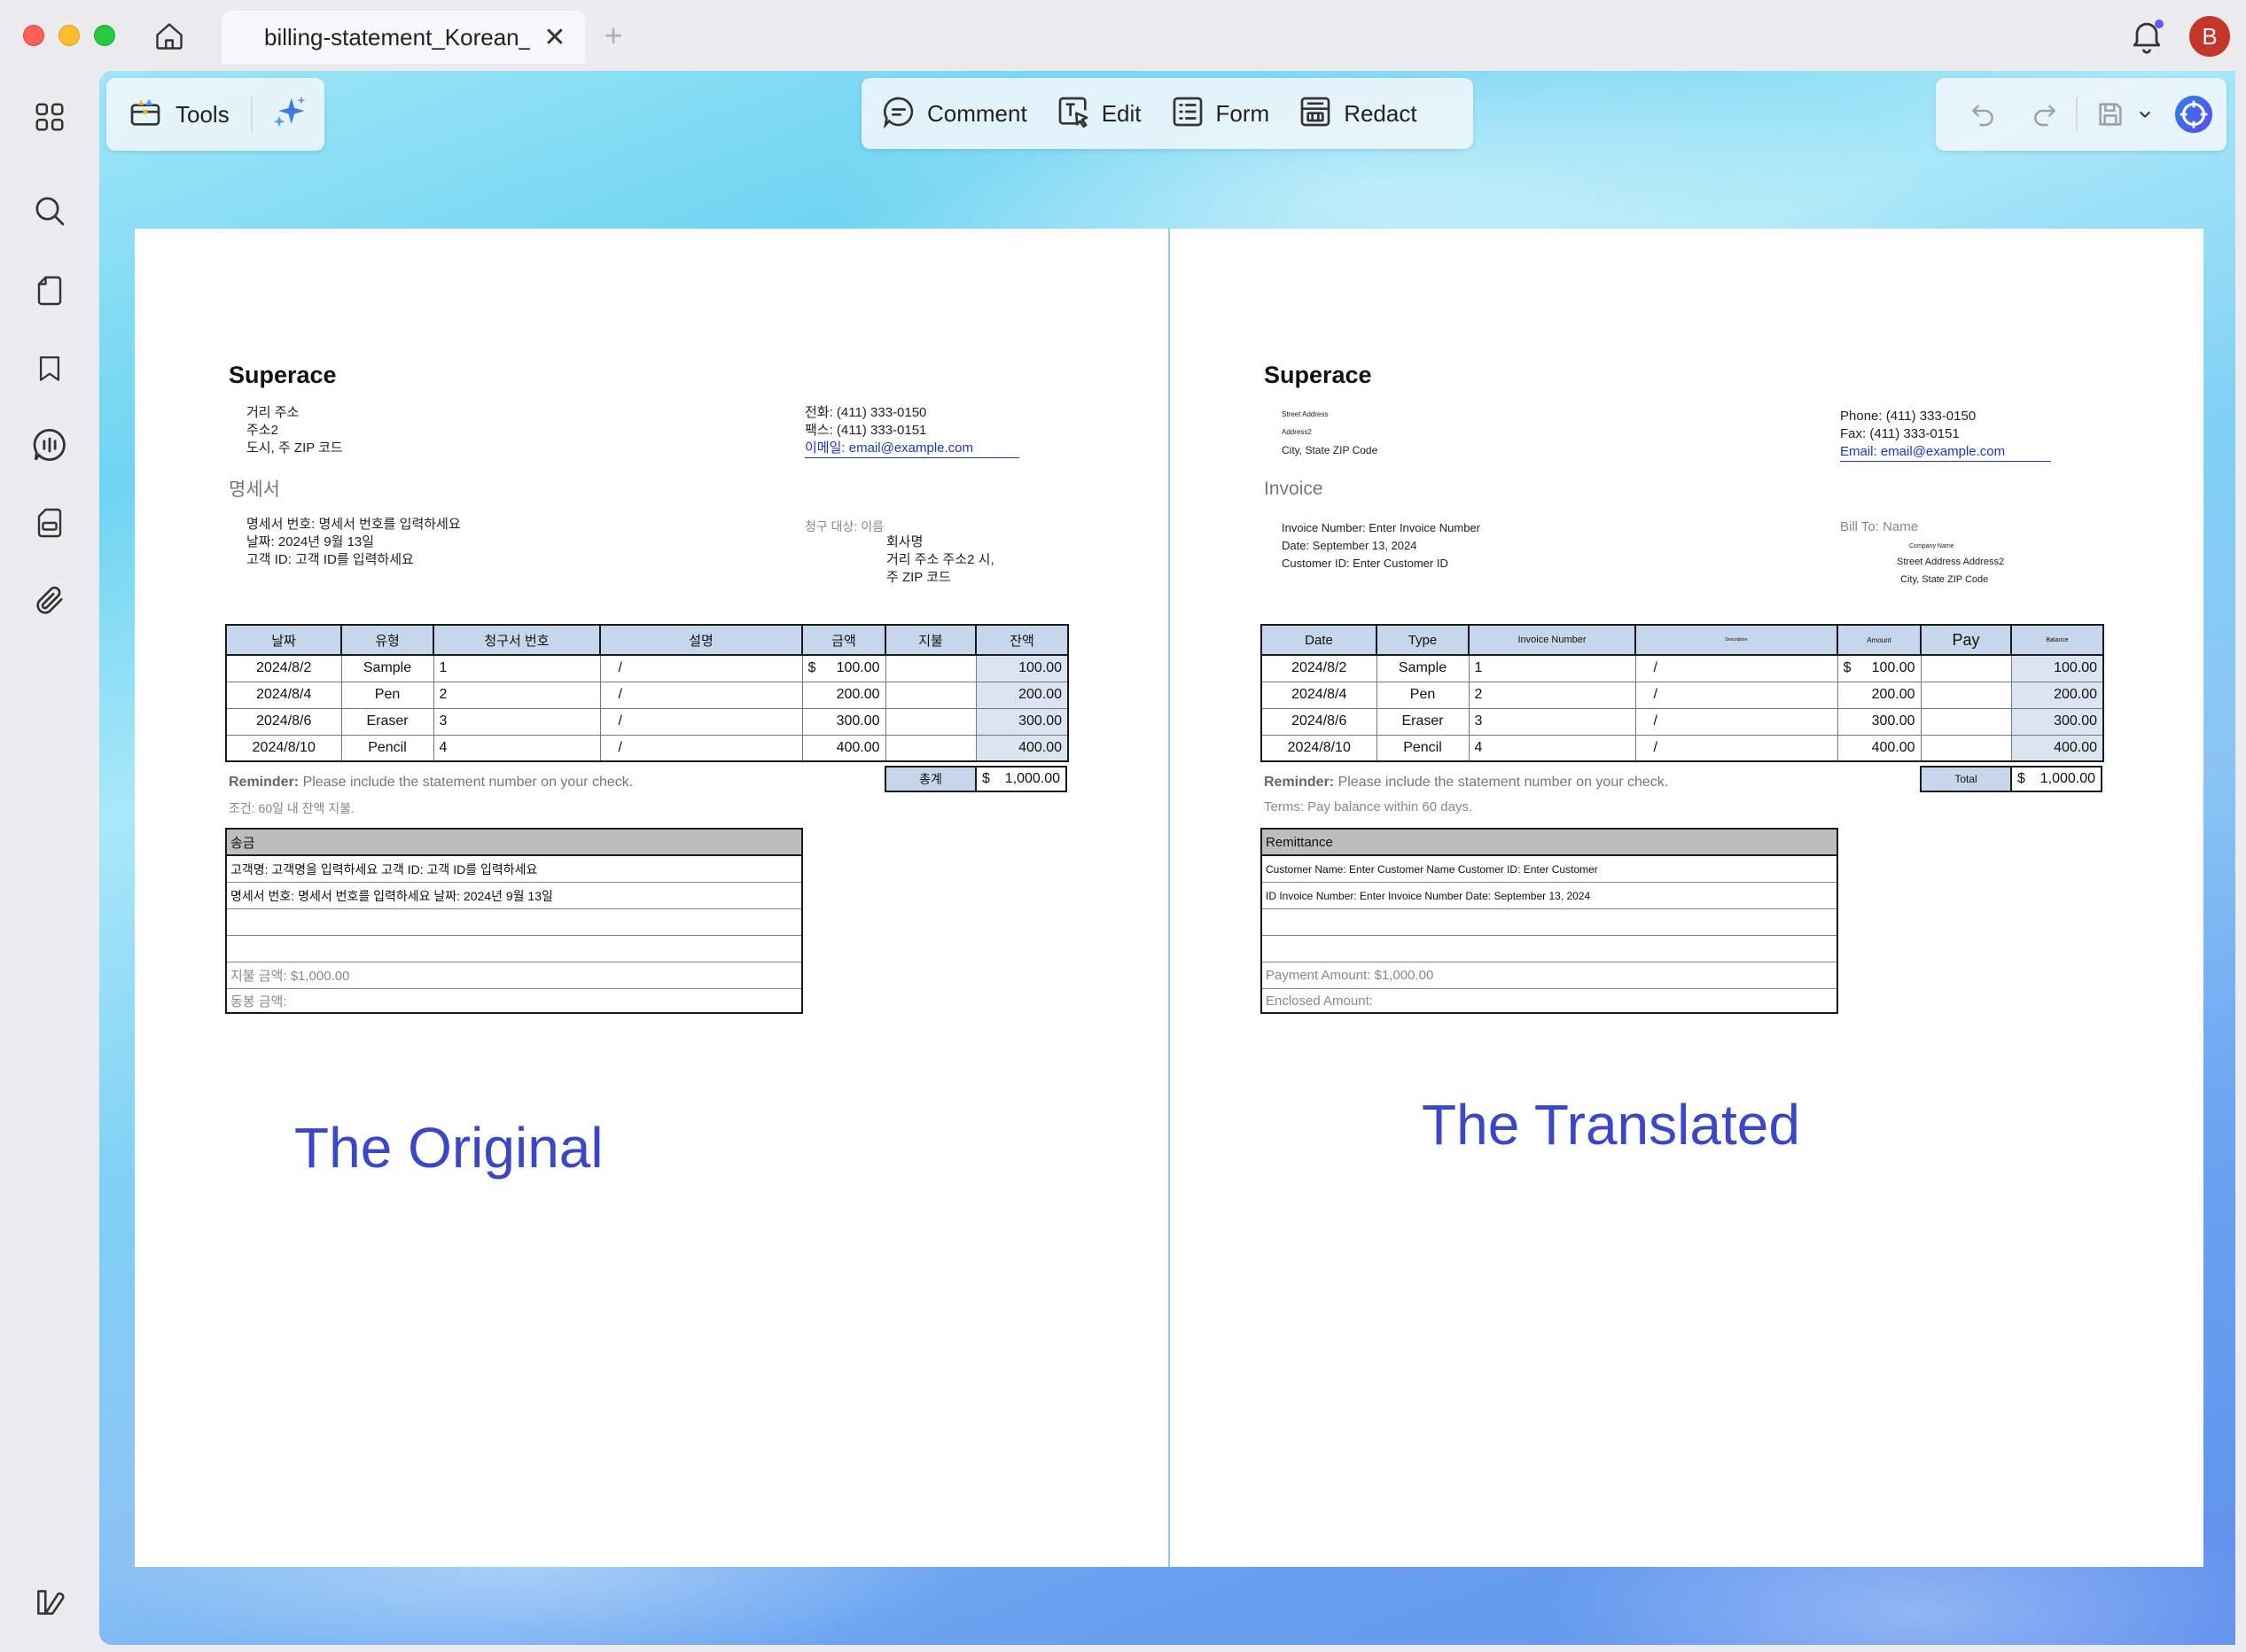 The height and width of the screenshot is (1652, 2246). Describe the element at coordinates (50, 445) in the screenshot. I see `ai-chat-icon` at that location.